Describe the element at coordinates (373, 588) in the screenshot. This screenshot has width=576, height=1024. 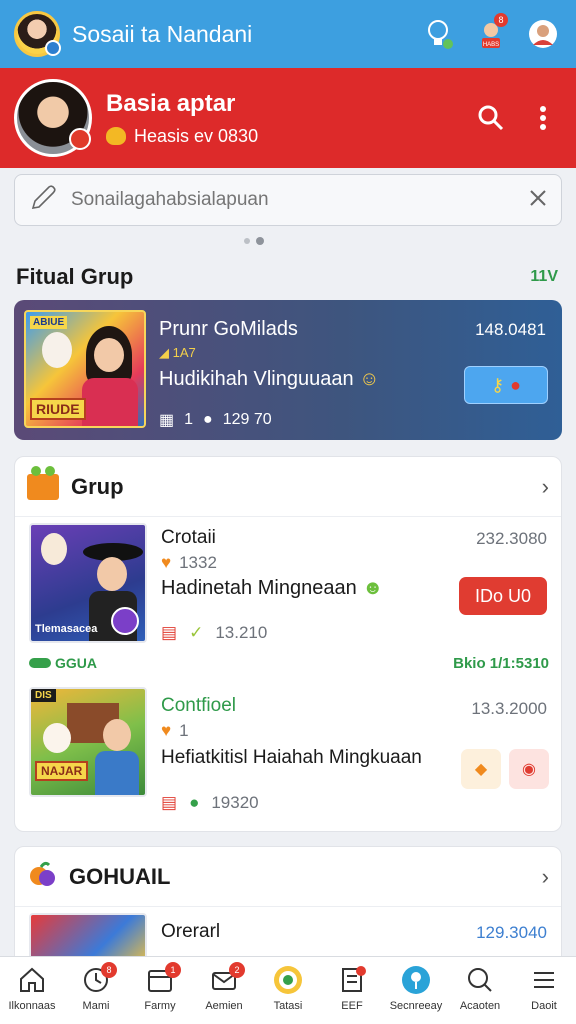
I see `emoji-icon: ☻` at that location.